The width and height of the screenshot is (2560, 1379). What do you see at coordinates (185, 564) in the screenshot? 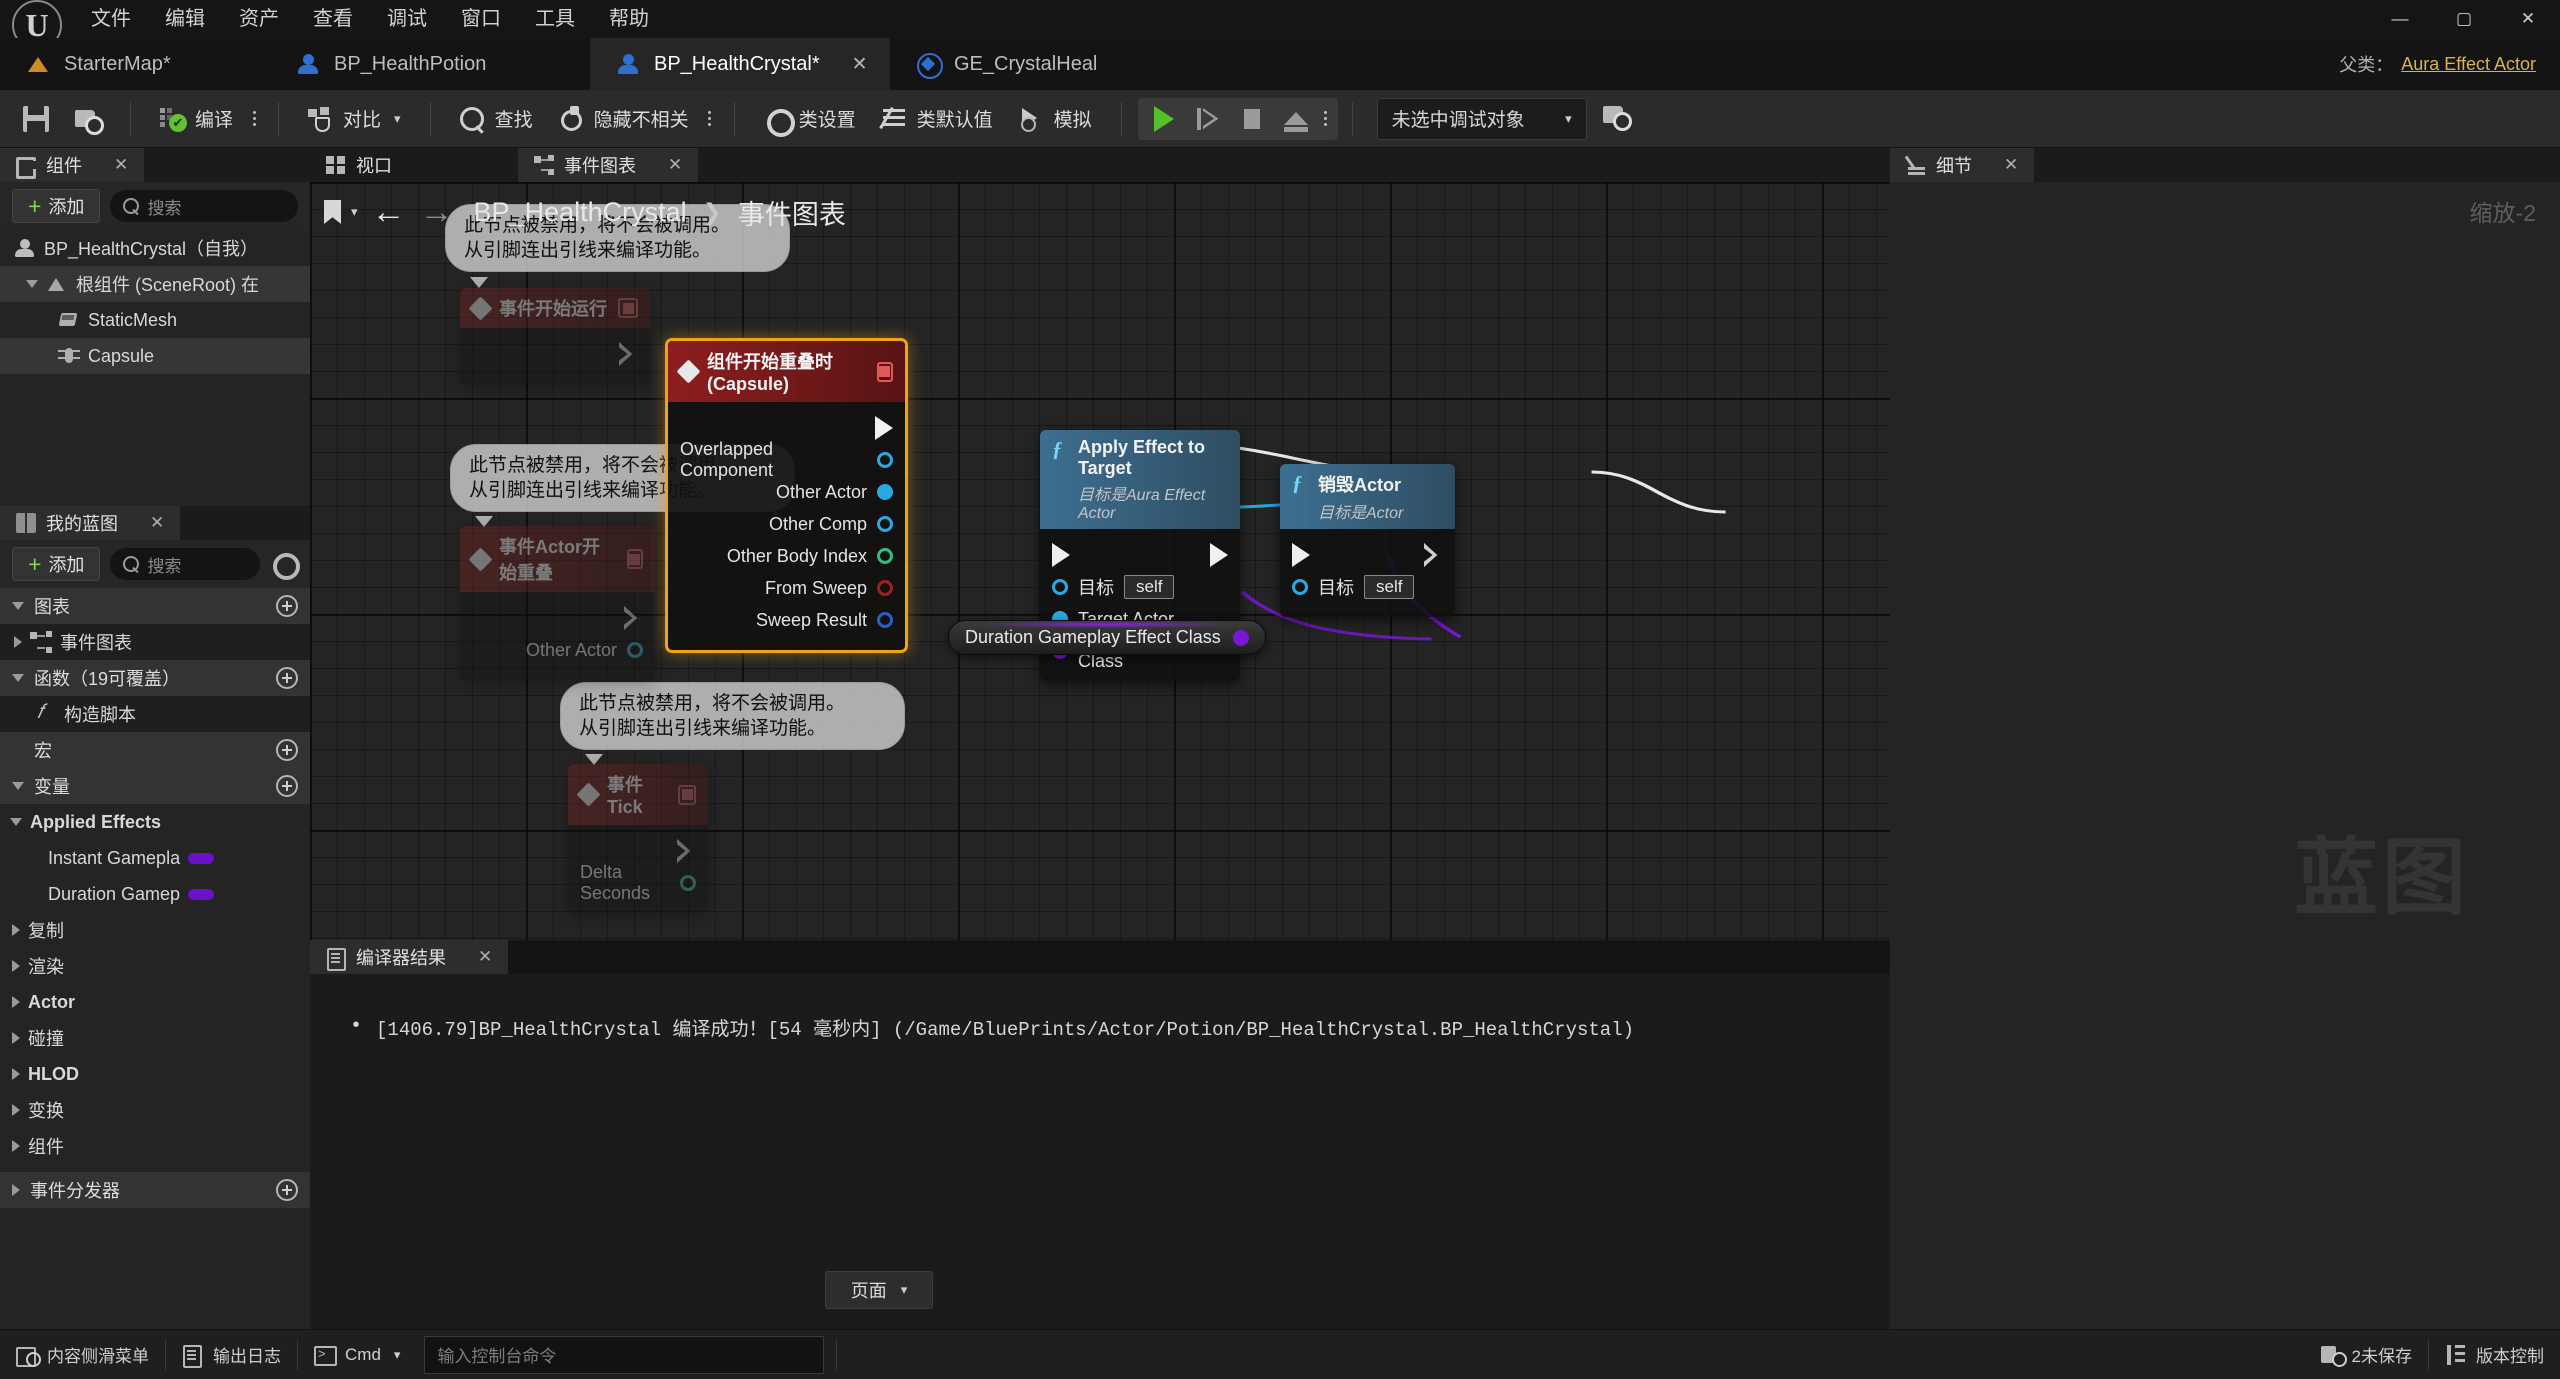
I see `myblueprint-search-input: 搜索` at bounding box center [185, 564].